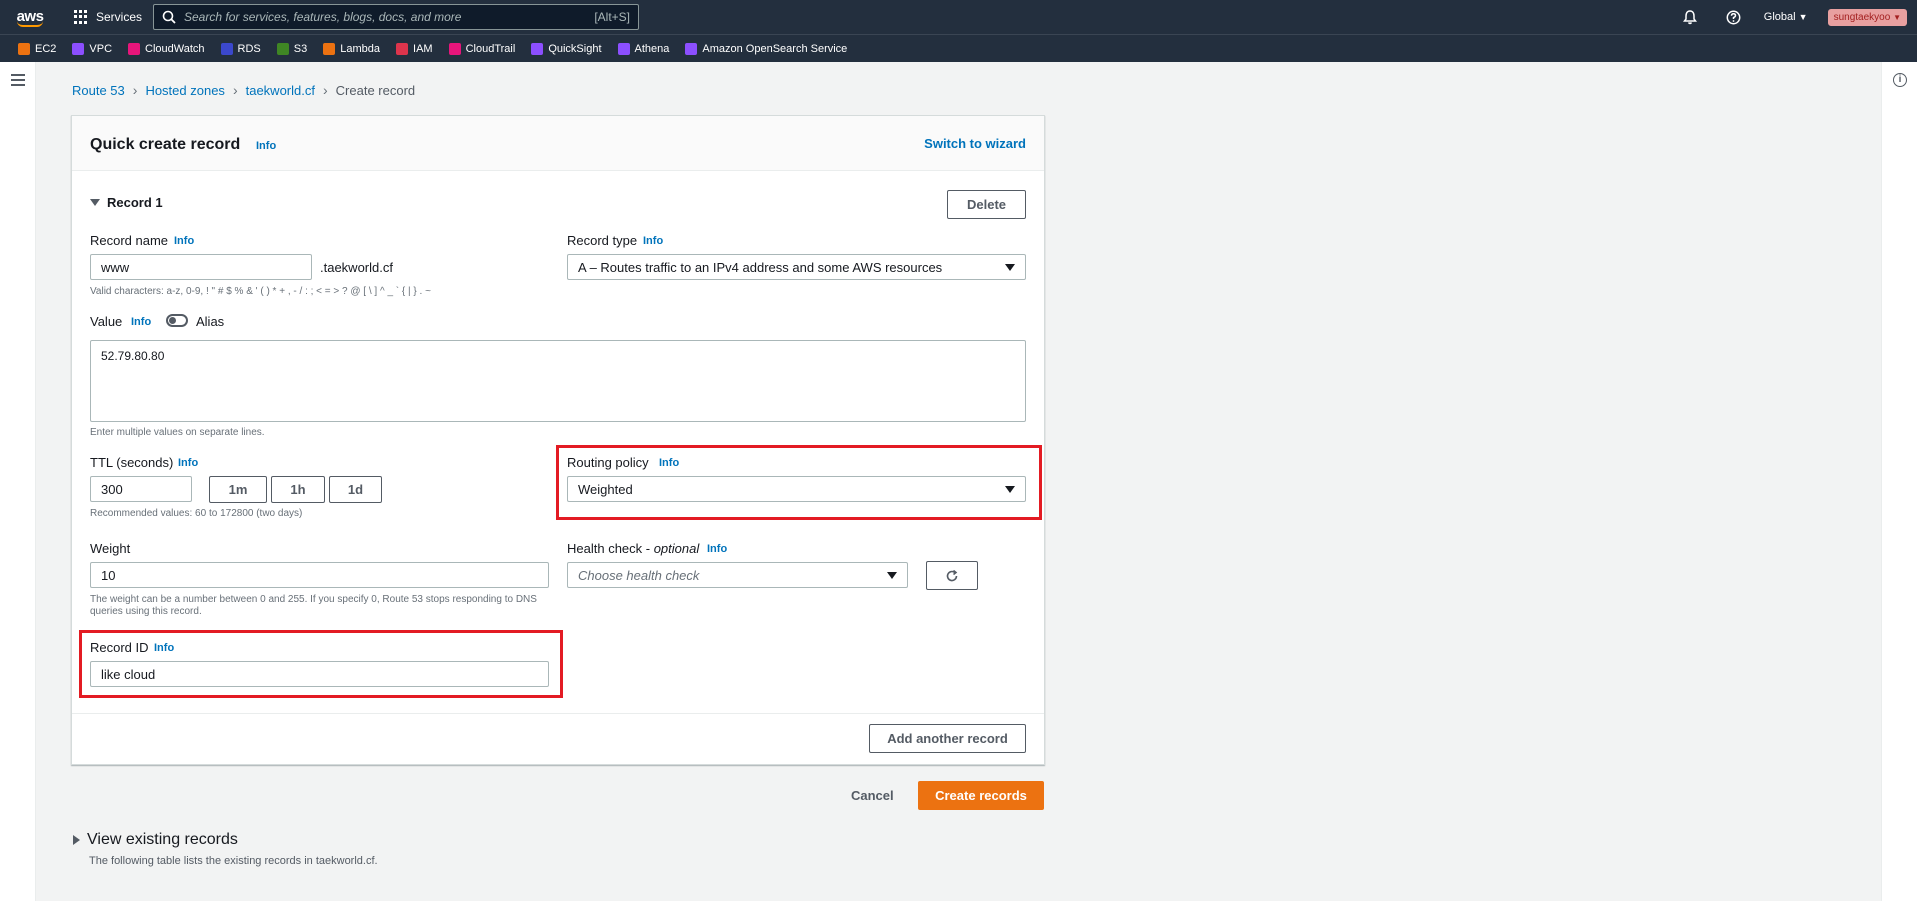  I want to click on record-id-input, so click(319, 674).